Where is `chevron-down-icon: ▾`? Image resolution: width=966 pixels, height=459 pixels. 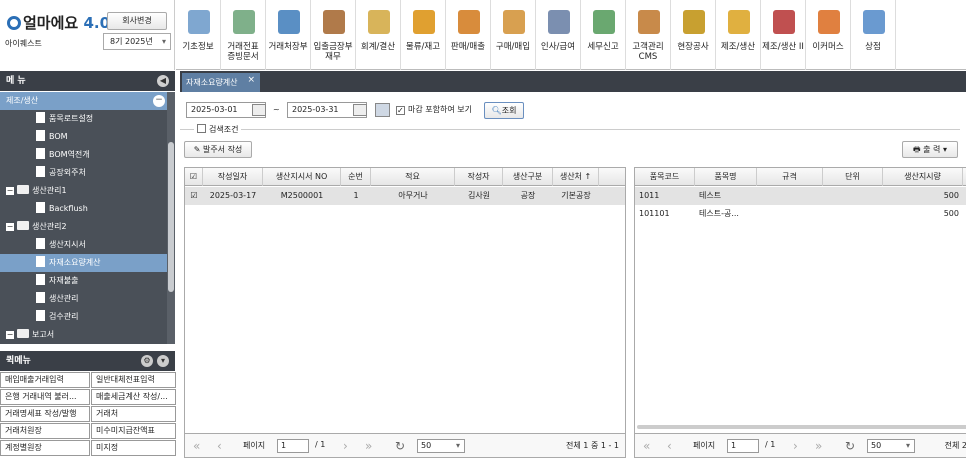
chevron-down-icon: ▾ is located at coordinates (163, 361).